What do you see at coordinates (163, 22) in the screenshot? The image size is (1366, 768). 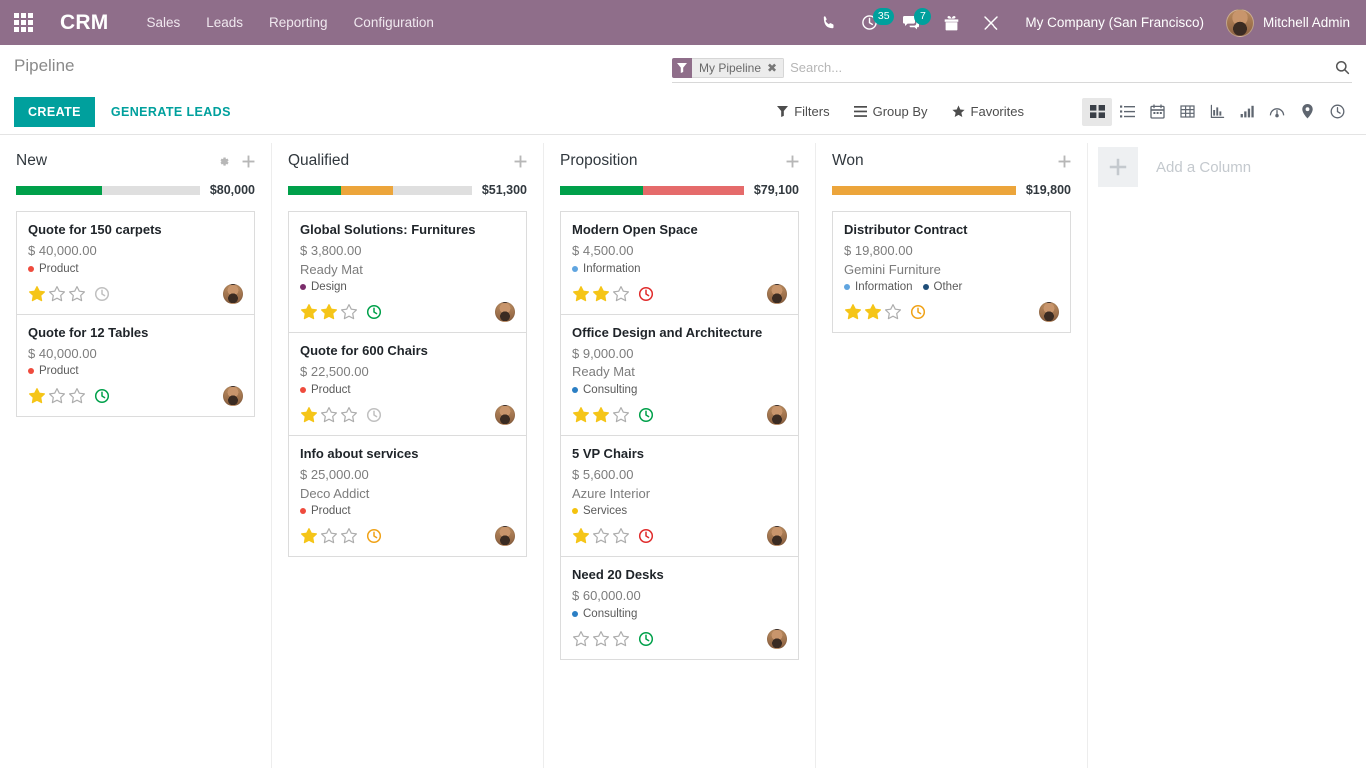 I see `menu-sales: Sales` at bounding box center [163, 22].